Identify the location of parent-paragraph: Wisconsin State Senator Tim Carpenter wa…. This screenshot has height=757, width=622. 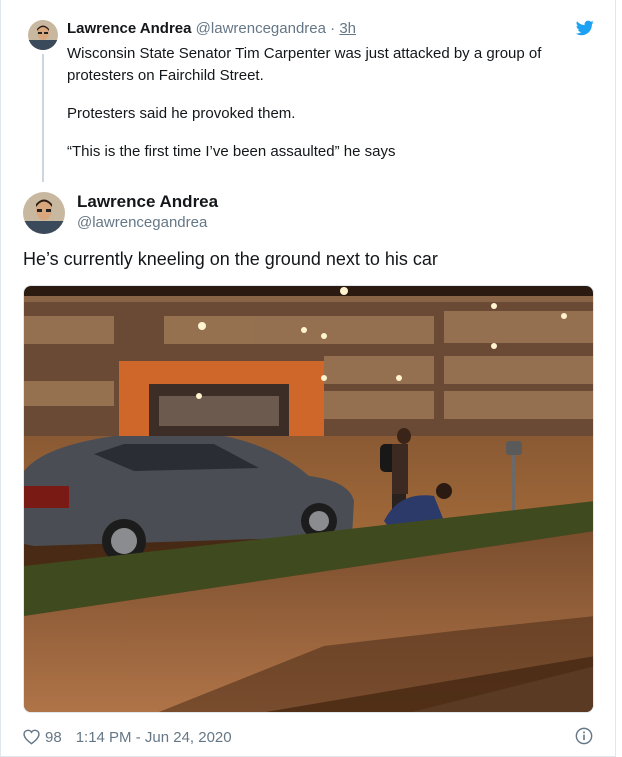
(304, 64).